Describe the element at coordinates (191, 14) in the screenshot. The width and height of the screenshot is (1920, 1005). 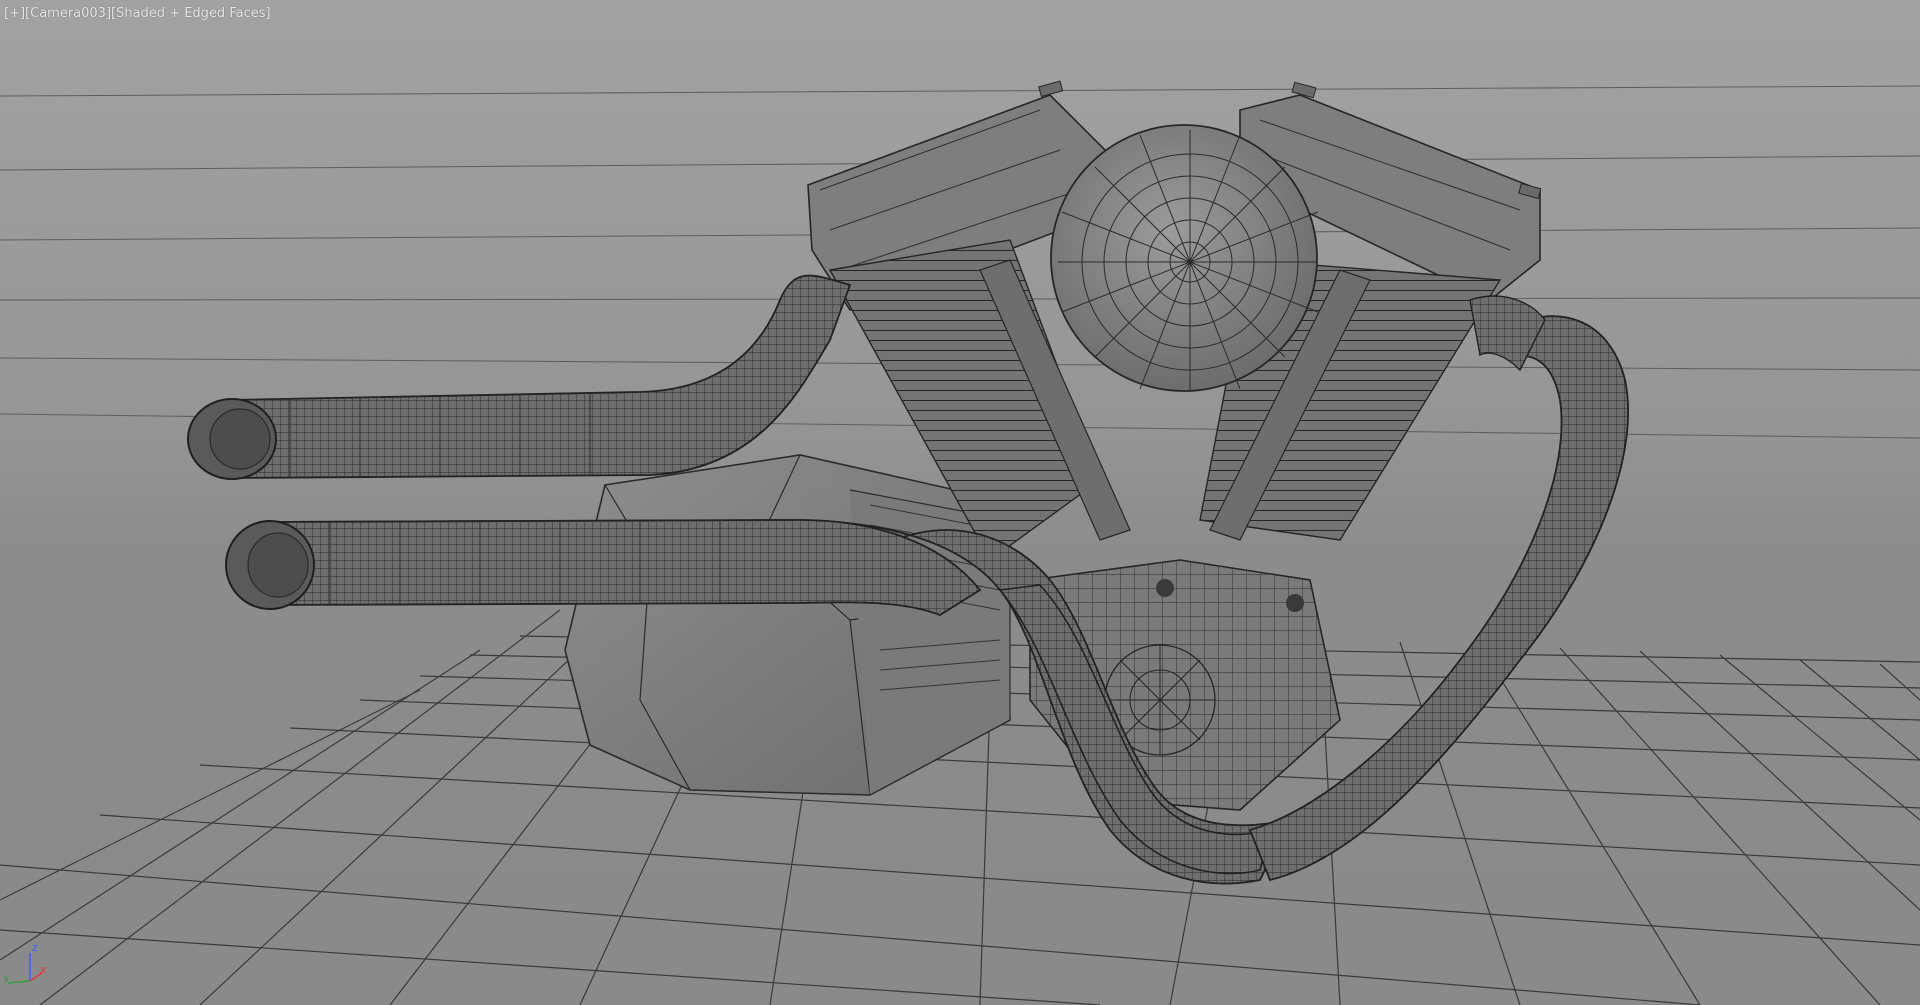
I see `viewport-shading-menu: [Shaded + Edged Faces]` at that location.